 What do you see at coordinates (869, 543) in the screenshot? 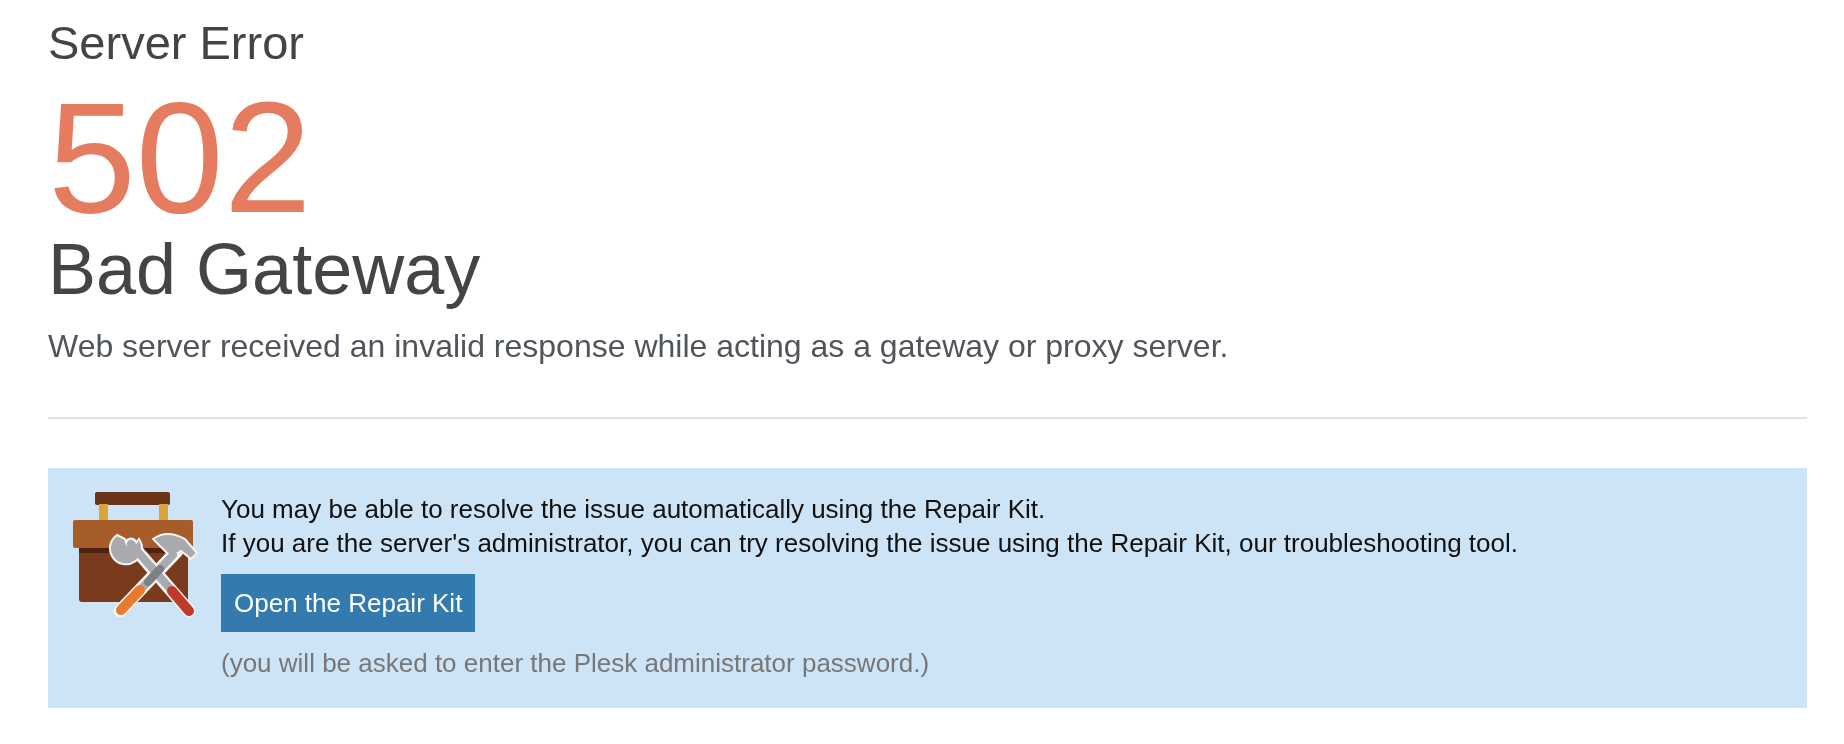
I see `info-message: If you are the server's administrator, you can try resolving the issue using the Repair Kit, our troubleshooting tool.` at bounding box center [869, 543].